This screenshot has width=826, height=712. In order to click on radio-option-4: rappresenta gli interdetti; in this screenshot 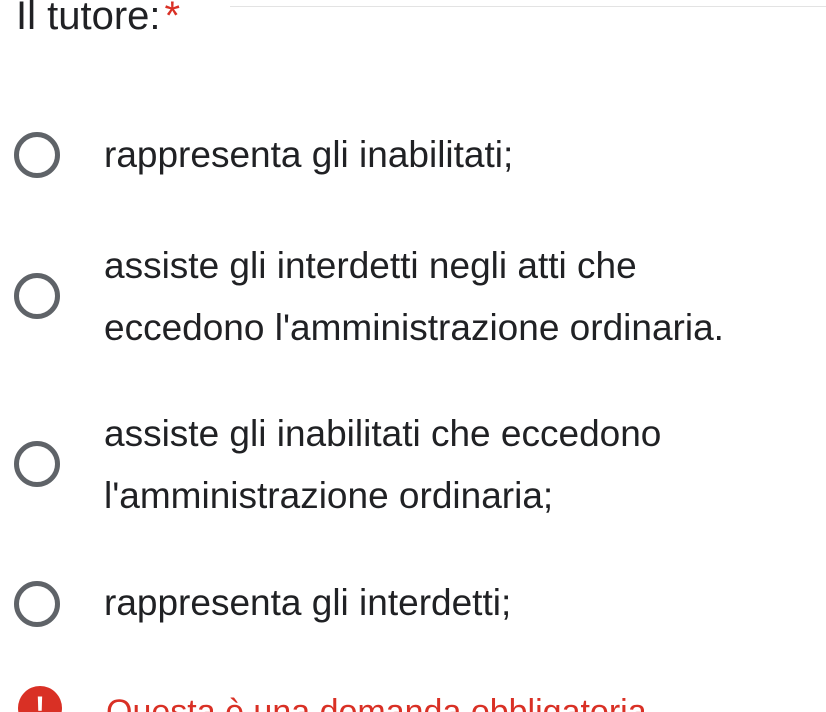, I will do `click(413, 603)`.